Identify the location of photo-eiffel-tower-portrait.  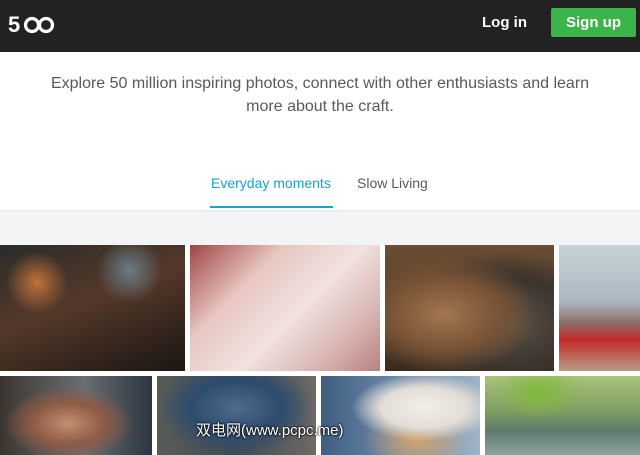
(599, 308).